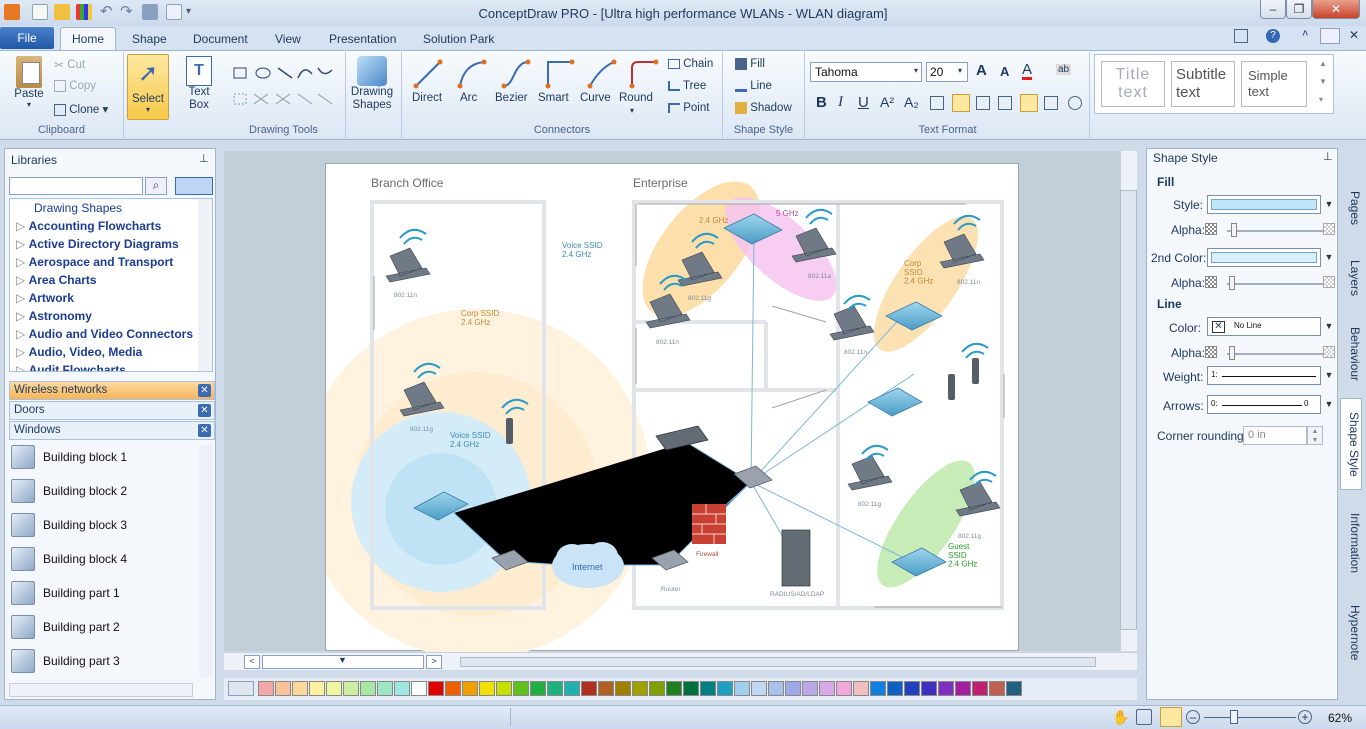 This screenshot has height=729, width=1366. I want to click on ribbon-option-icon, so click(1330, 36).